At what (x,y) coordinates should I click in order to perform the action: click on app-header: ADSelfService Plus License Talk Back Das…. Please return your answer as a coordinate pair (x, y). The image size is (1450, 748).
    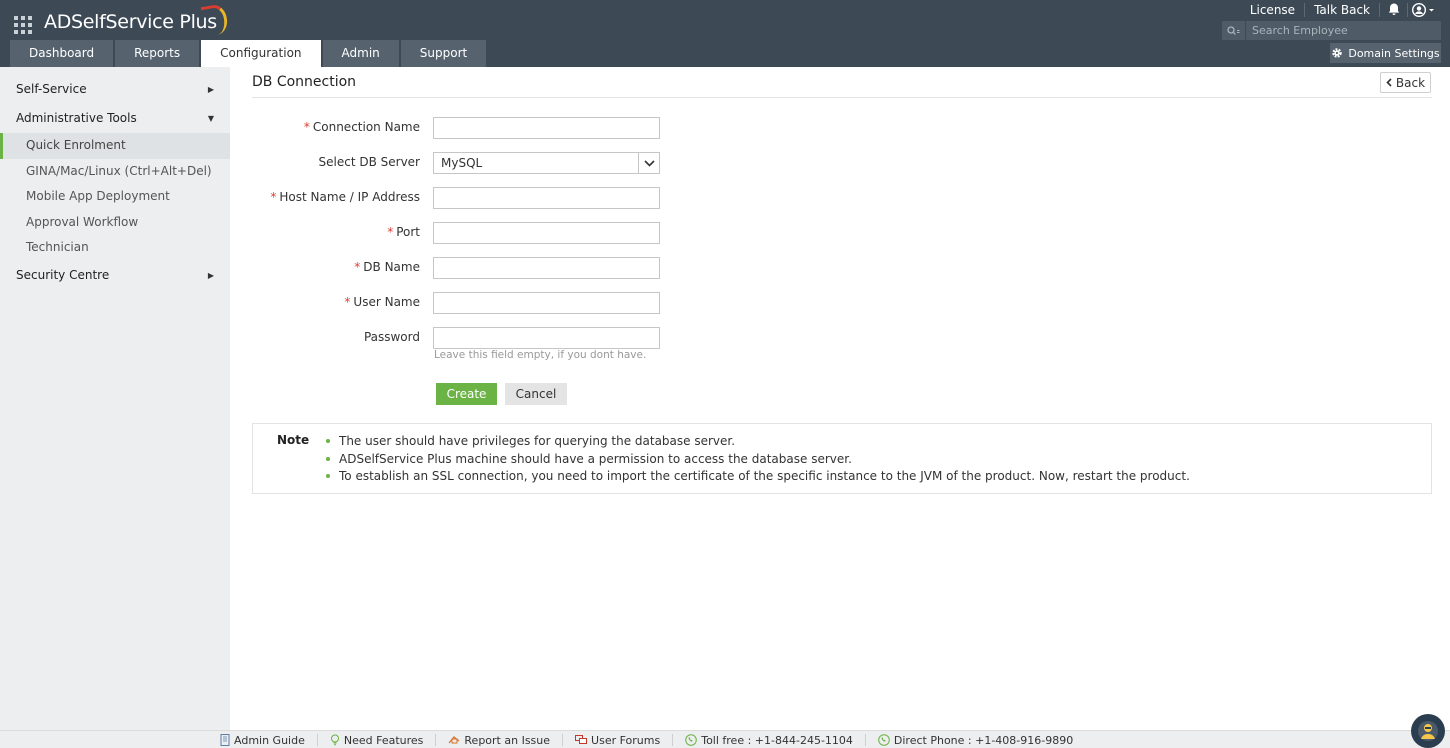
    Looking at the image, I should click on (725, 33).